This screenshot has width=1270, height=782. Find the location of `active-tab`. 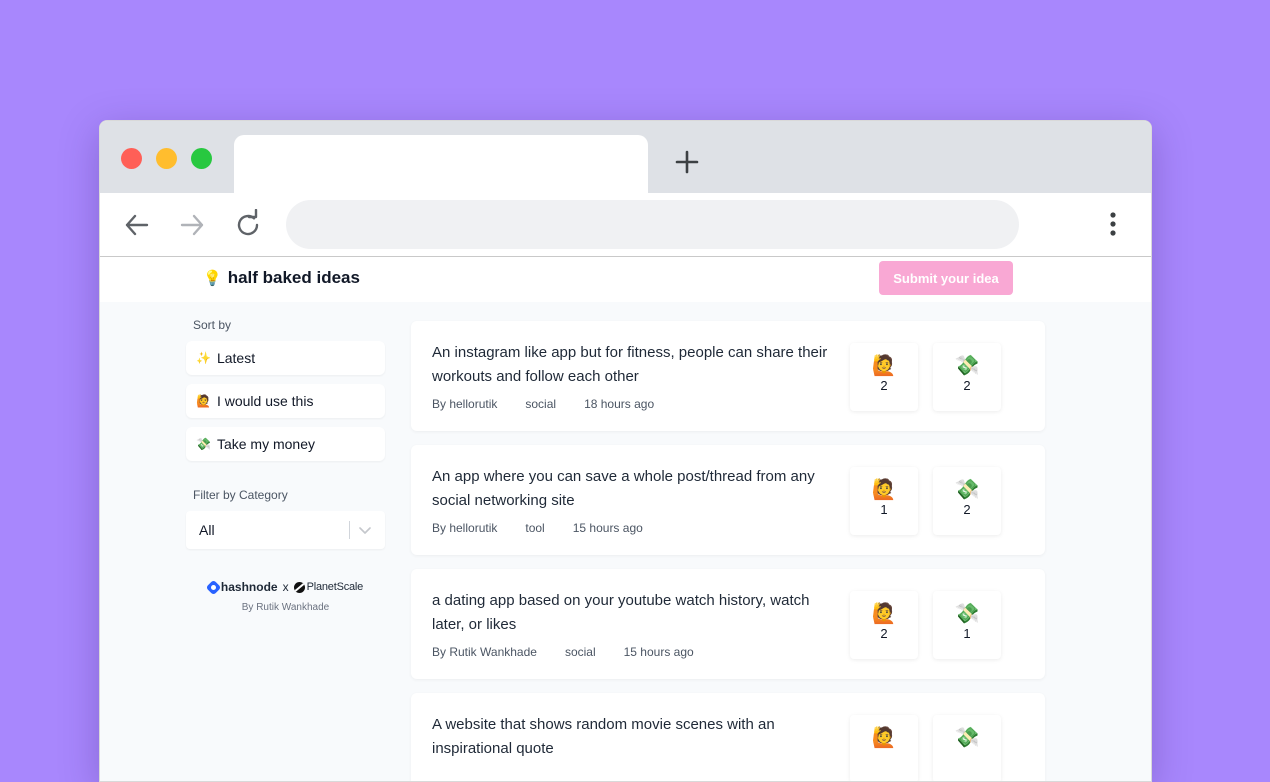

active-tab is located at coordinates (441, 164).